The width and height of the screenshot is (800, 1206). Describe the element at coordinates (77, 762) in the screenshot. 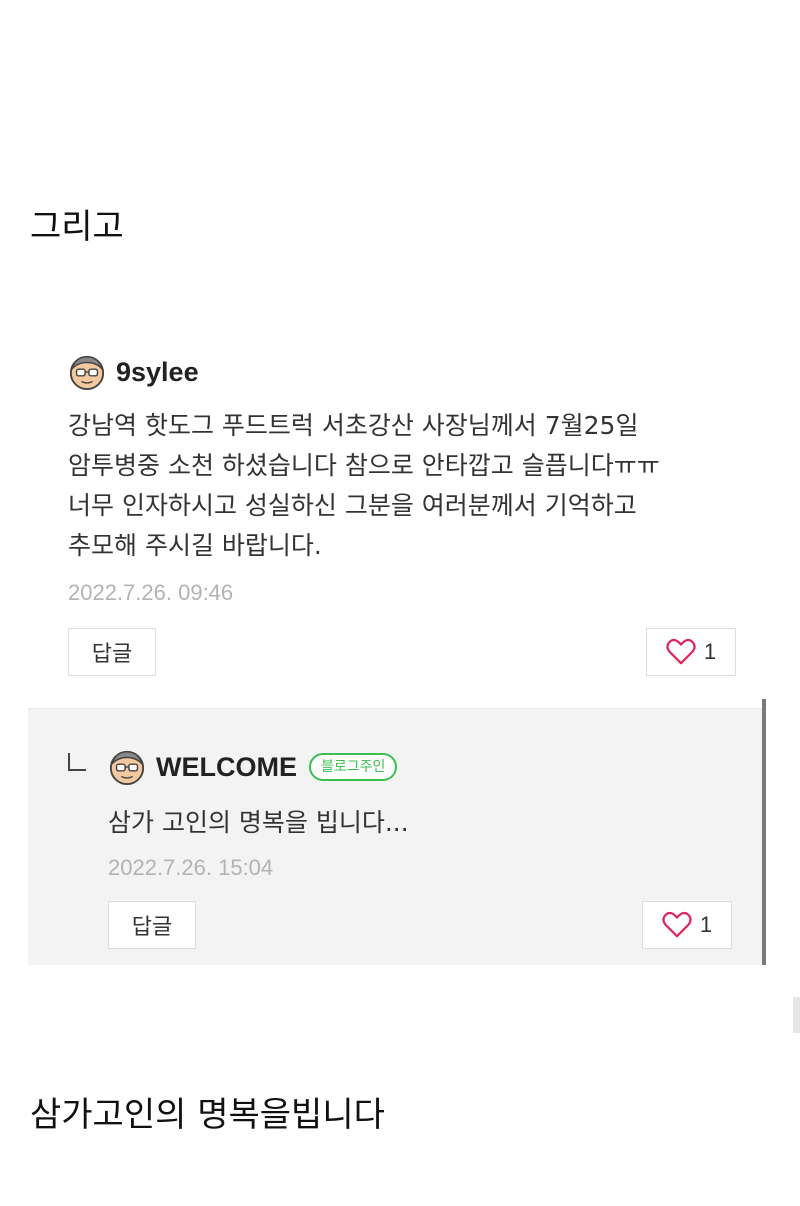

I see `reply-indent-icon` at that location.